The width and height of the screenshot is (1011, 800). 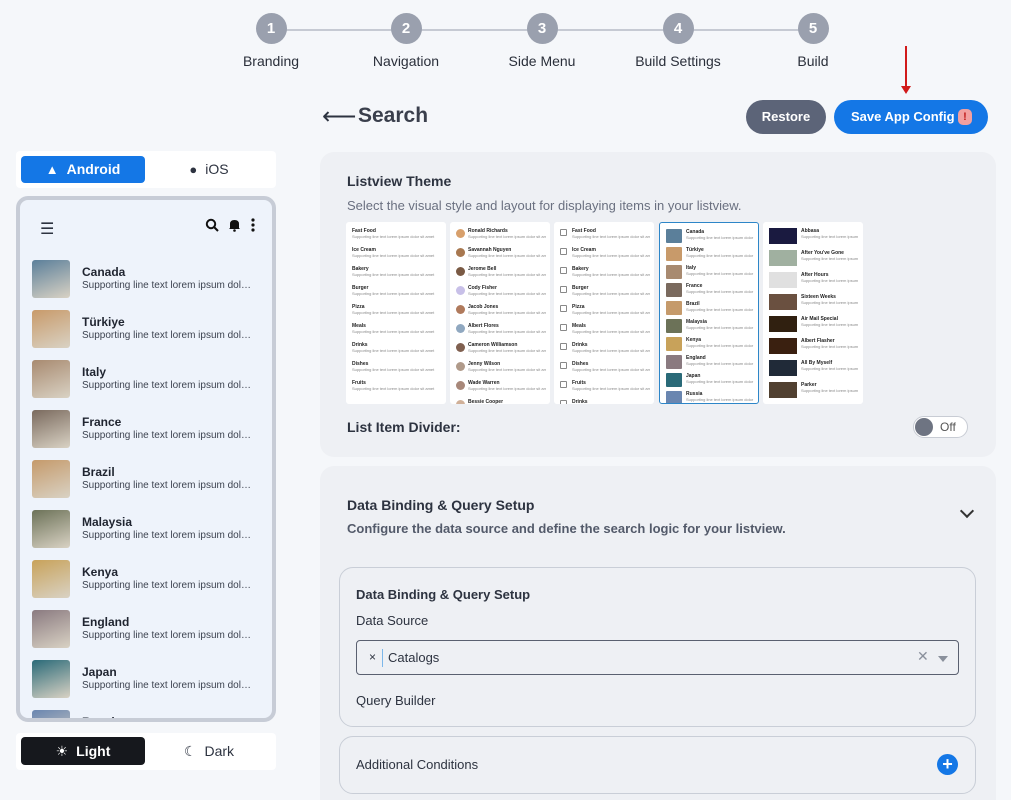 What do you see at coordinates (417, 764) in the screenshot?
I see `additional-conditions-label: Additional Conditions` at bounding box center [417, 764].